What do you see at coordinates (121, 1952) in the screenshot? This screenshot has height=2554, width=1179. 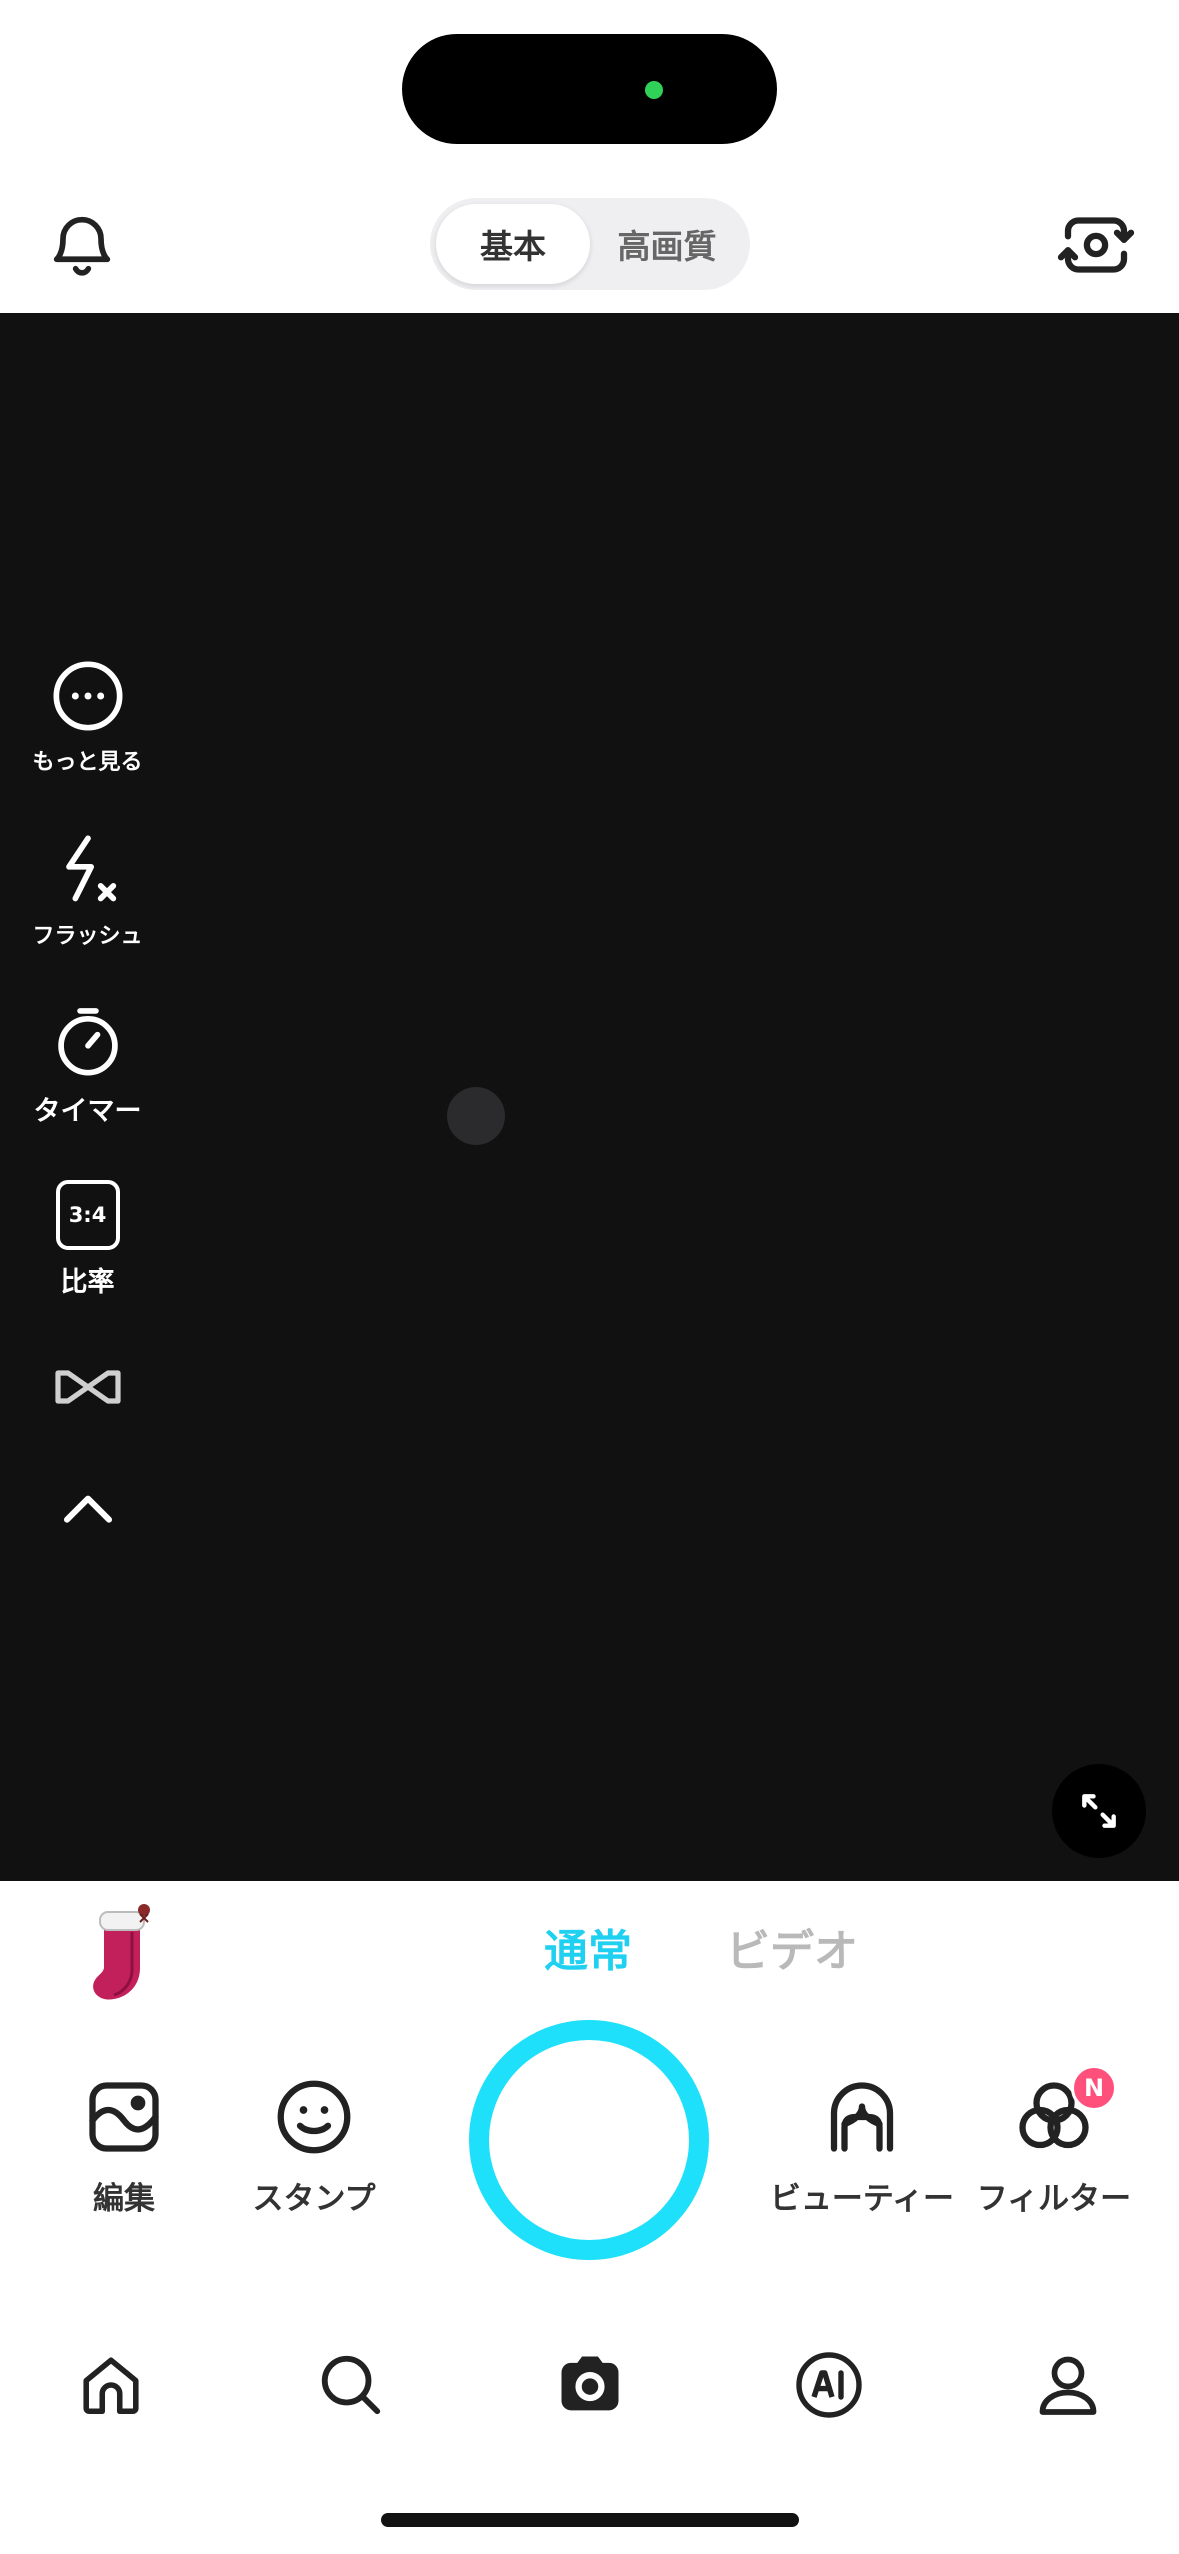 I see `christmas-stocking-icon` at bounding box center [121, 1952].